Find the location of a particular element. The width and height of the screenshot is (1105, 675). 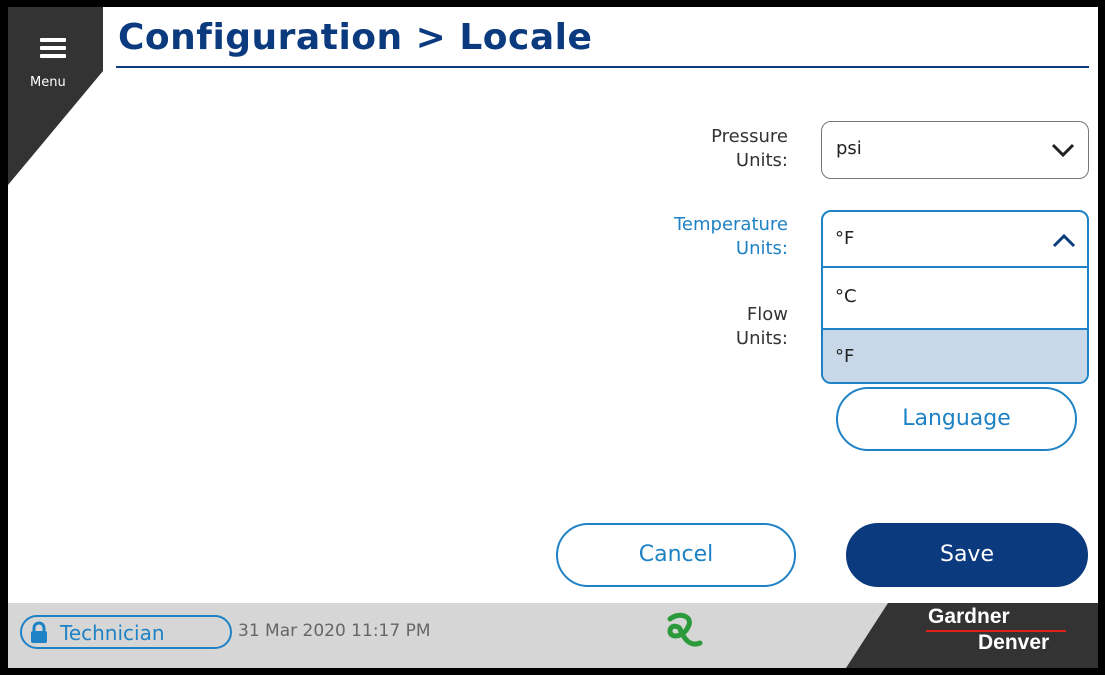

chevron-up-icon is located at coordinates (1064, 240).